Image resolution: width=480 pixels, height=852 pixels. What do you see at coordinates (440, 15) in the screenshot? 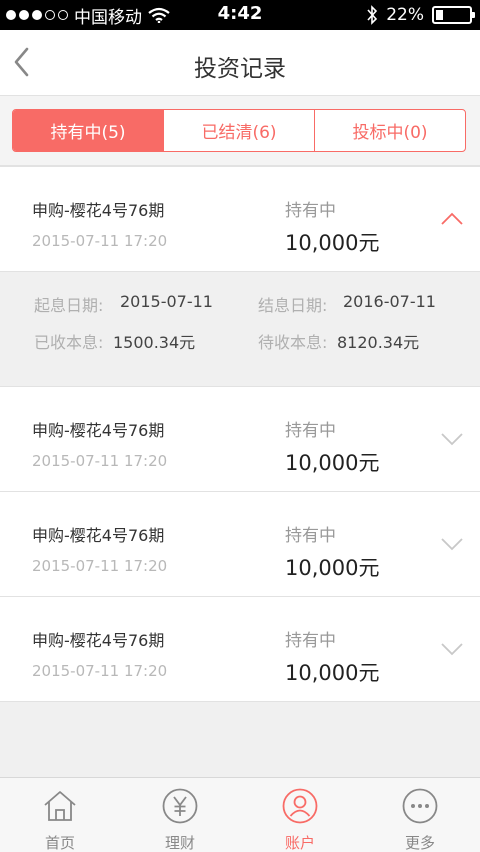
I see `battery-level` at bounding box center [440, 15].